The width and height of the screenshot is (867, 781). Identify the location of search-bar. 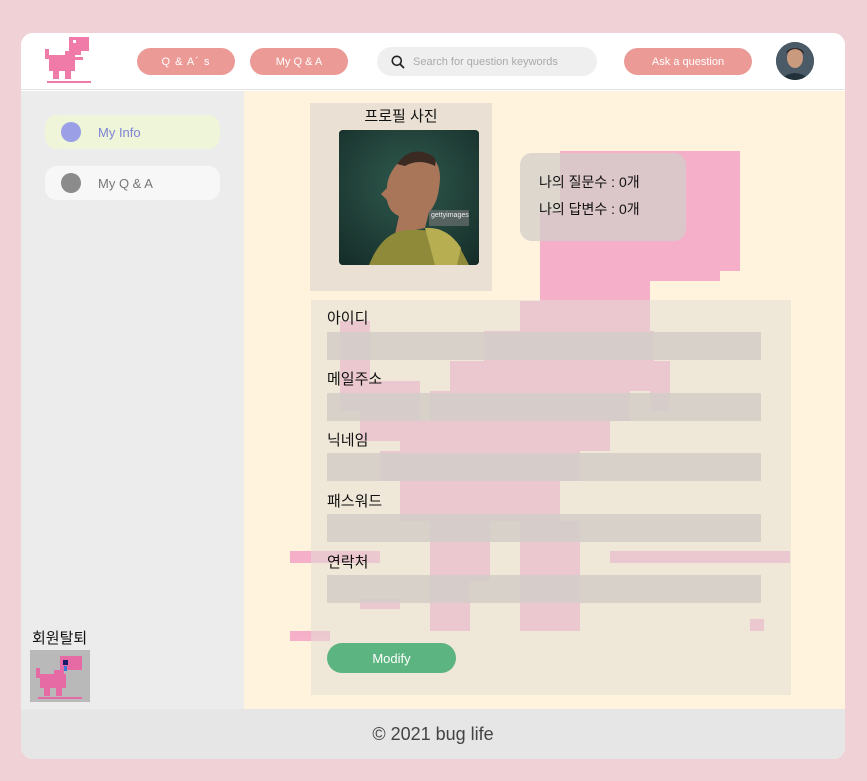
(487, 61).